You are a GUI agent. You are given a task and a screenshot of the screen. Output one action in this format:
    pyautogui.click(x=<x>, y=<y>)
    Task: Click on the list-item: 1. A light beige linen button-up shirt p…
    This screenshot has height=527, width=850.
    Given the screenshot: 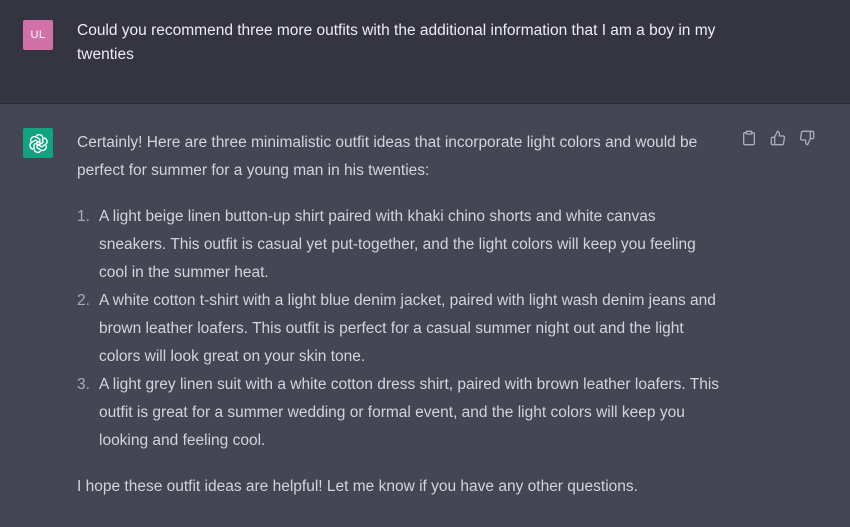 What is the action you would take?
    pyautogui.click(x=402, y=245)
    